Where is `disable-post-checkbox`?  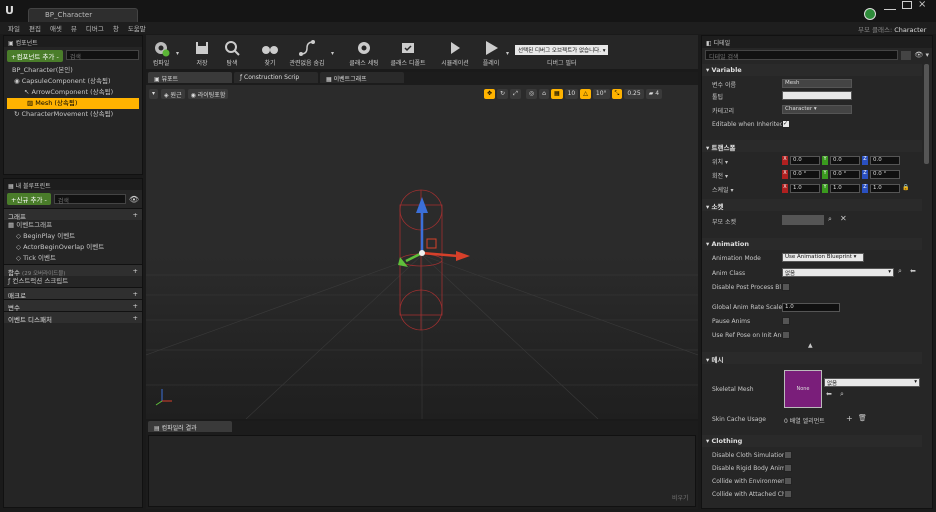 disable-post-checkbox is located at coordinates (786, 287).